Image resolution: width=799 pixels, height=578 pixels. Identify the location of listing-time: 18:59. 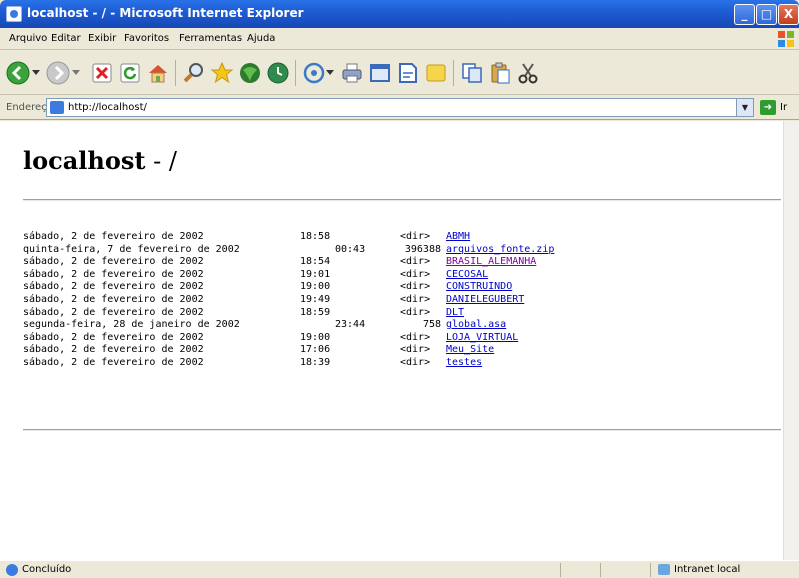
(315, 312).